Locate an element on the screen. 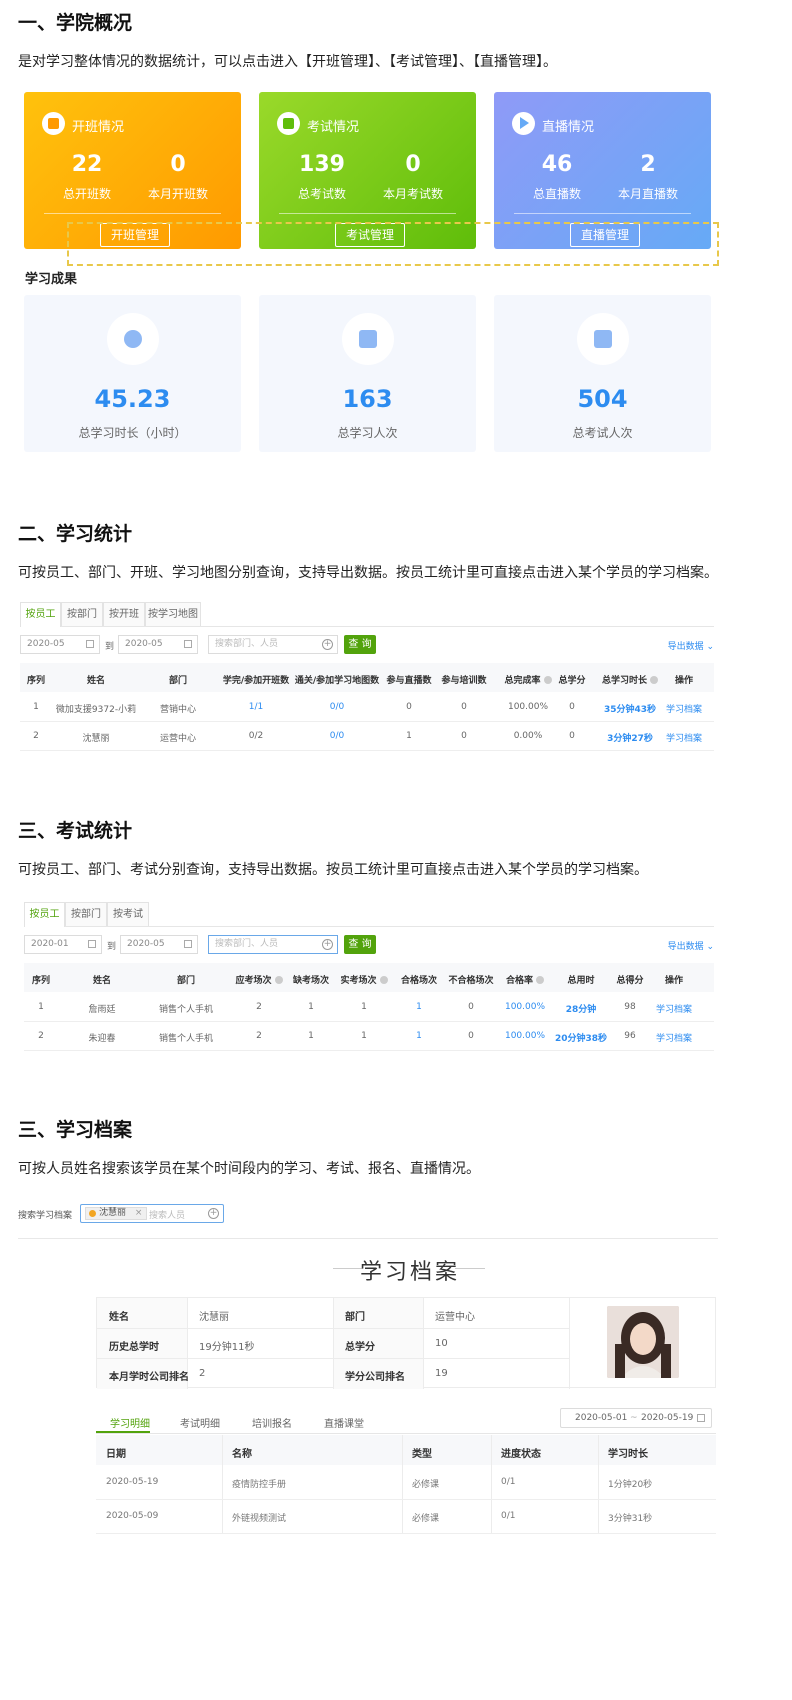  result-value: 504 is located at coordinates (602, 399).